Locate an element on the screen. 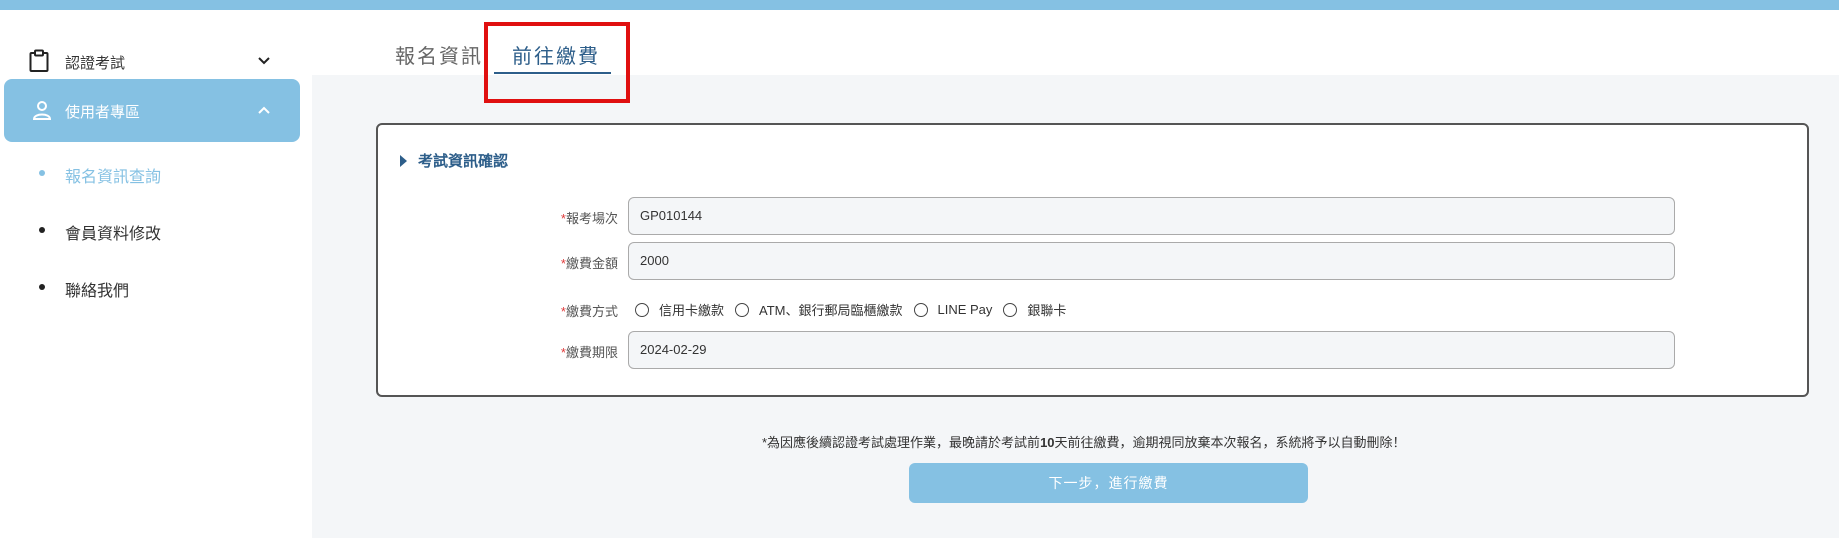  sidebar-item-certification: 認證考試 is located at coordinates (155, 61).